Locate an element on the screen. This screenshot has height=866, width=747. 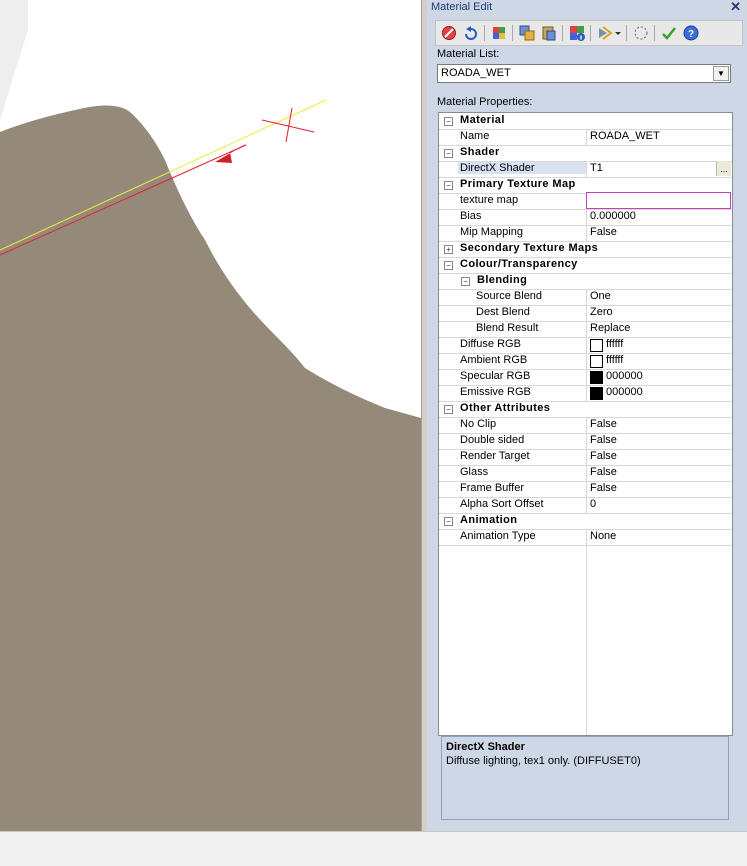
property-value: None is located at coordinates (603, 536).